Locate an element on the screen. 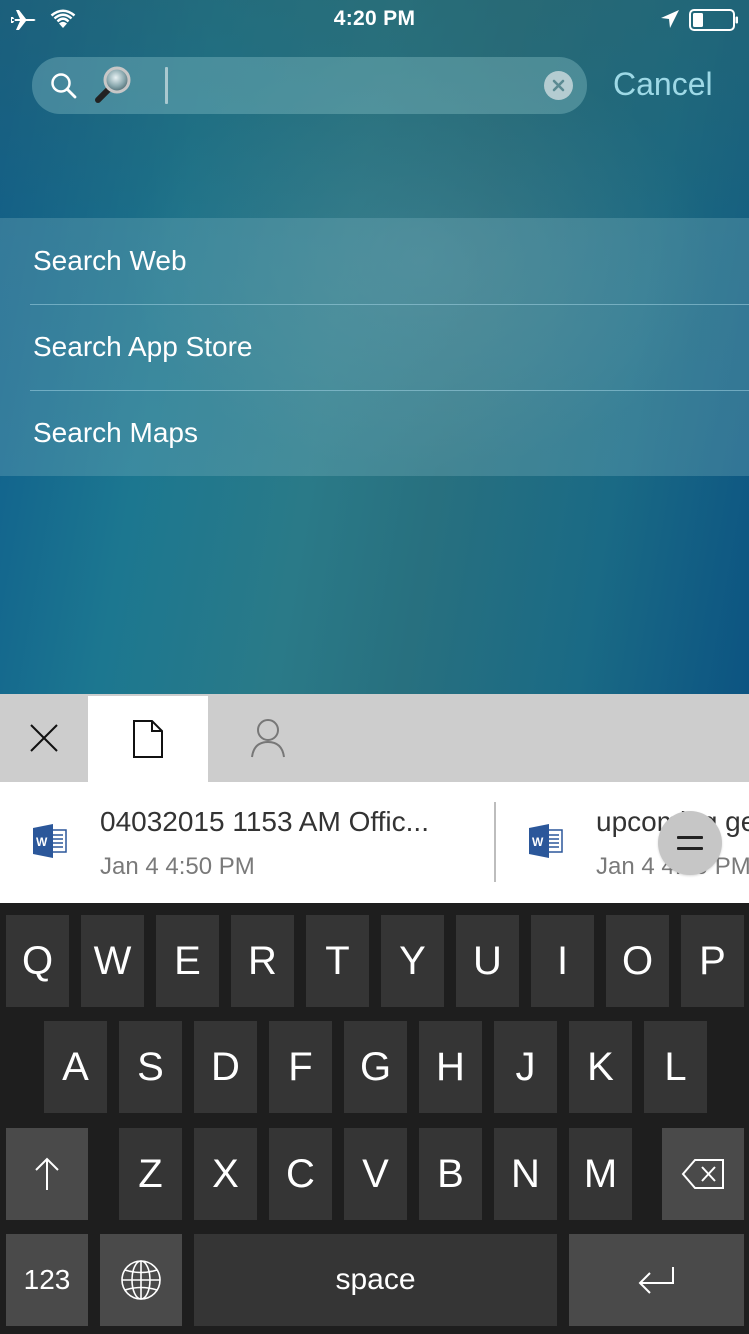 The width and height of the screenshot is (749, 1334). key-u: U is located at coordinates (487, 961).